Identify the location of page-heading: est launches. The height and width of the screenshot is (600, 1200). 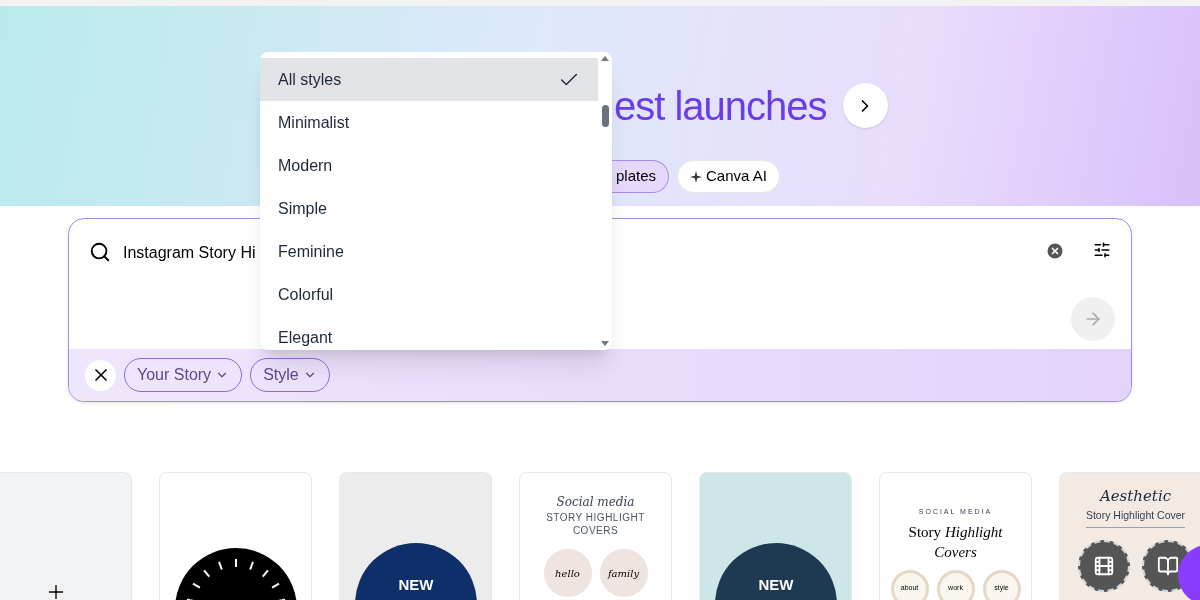
(720, 105).